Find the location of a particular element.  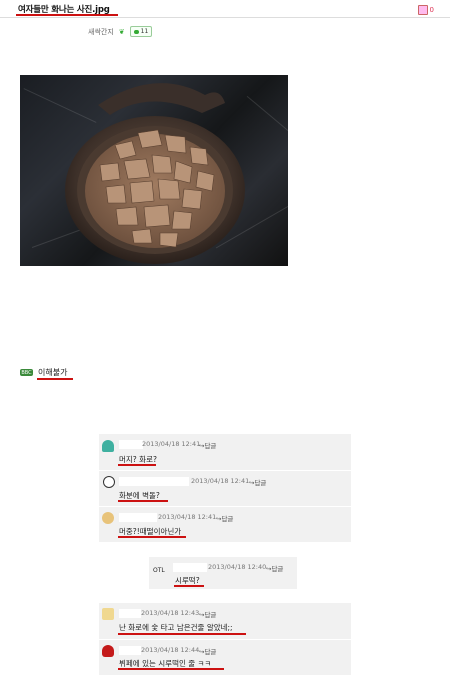

comment-date: 2013/04/18 12:44 is located at coordinates (170, 650).